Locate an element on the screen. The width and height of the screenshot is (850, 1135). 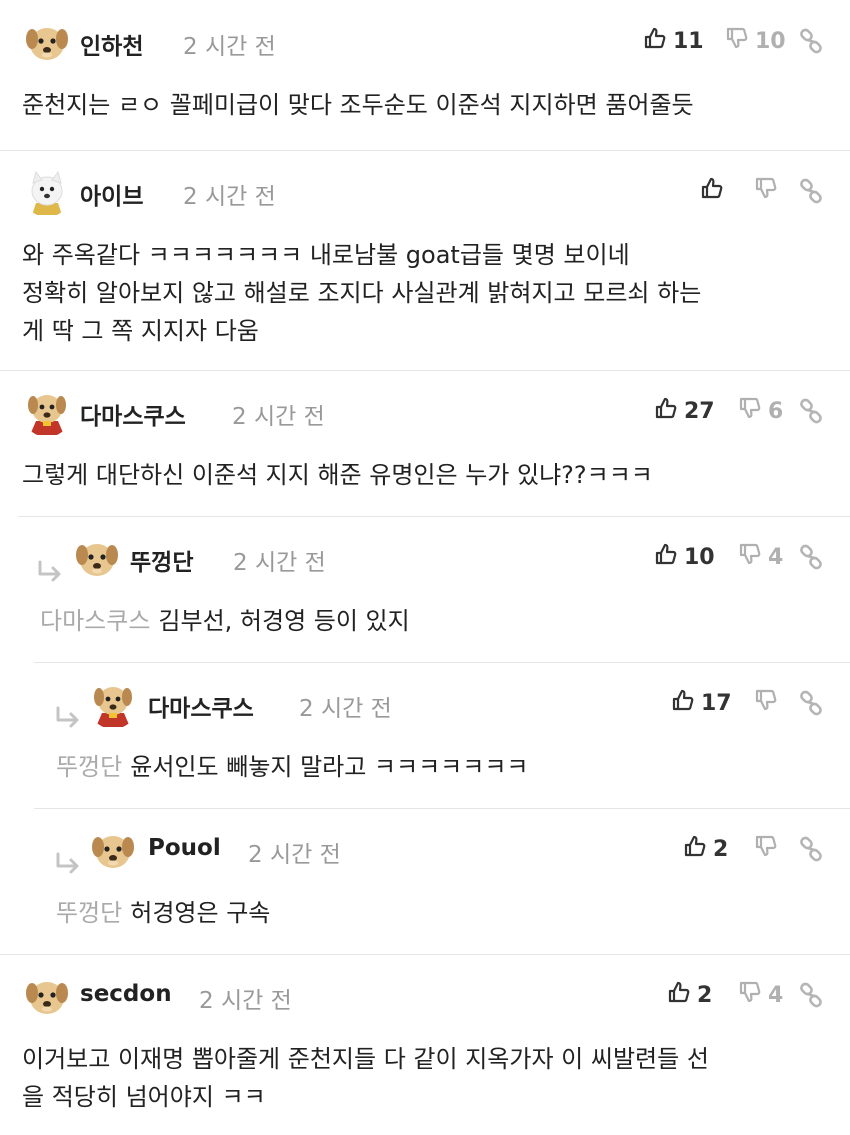
comment-text: 그렇게 대단하신 이준석 지지 해준 유명인은 누가 있냐??ㅋㅋㅋ is located at coordinates (416, 475).